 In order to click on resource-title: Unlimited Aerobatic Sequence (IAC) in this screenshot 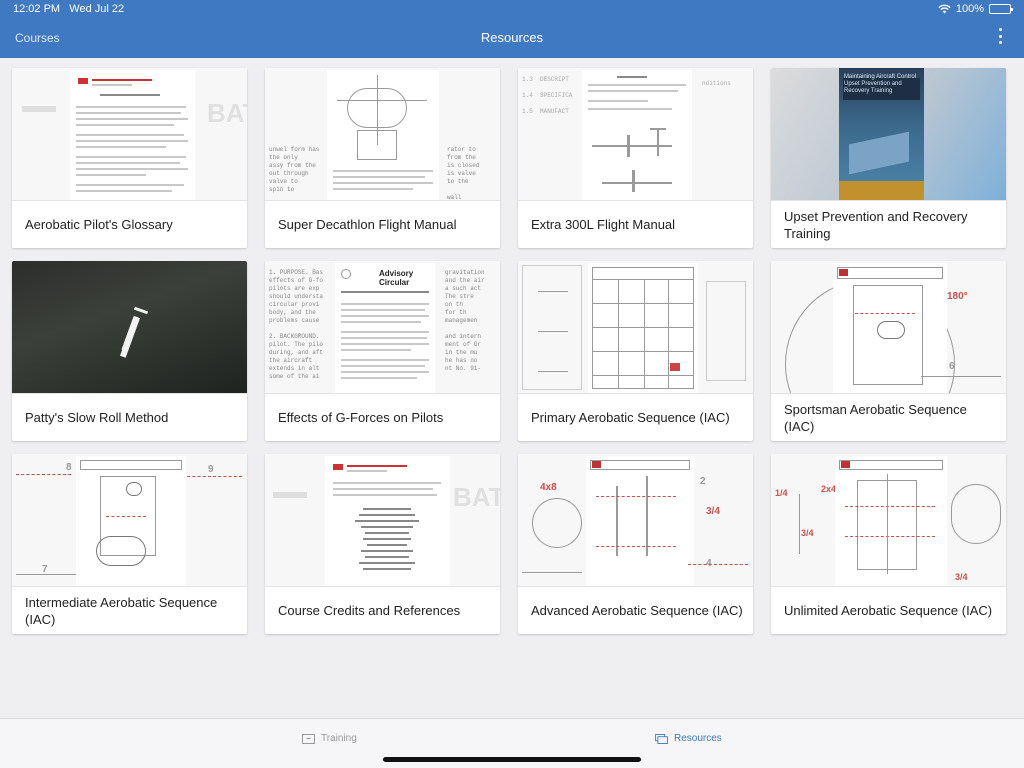, I will do `click(888, 610)`.